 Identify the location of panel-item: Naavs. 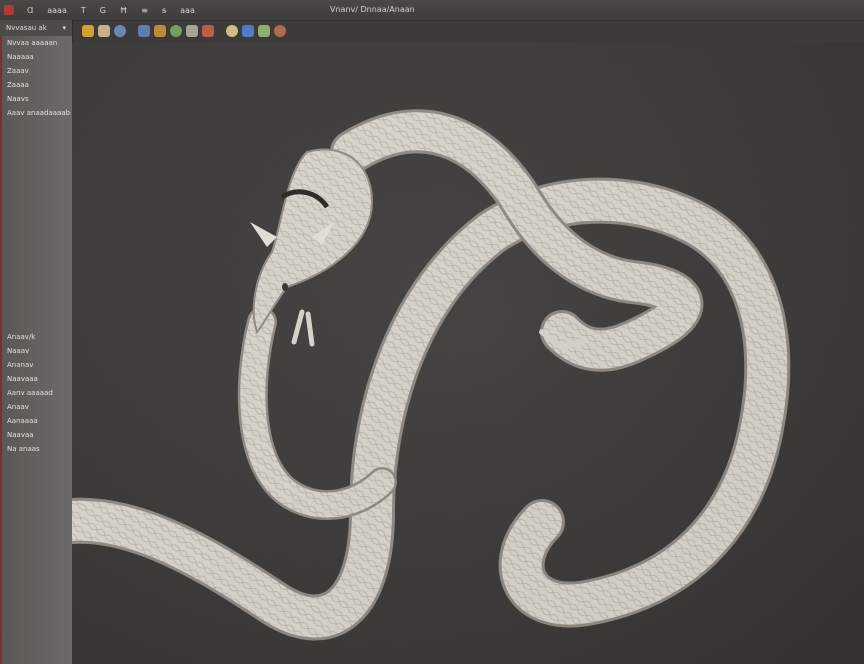
(36, 99).